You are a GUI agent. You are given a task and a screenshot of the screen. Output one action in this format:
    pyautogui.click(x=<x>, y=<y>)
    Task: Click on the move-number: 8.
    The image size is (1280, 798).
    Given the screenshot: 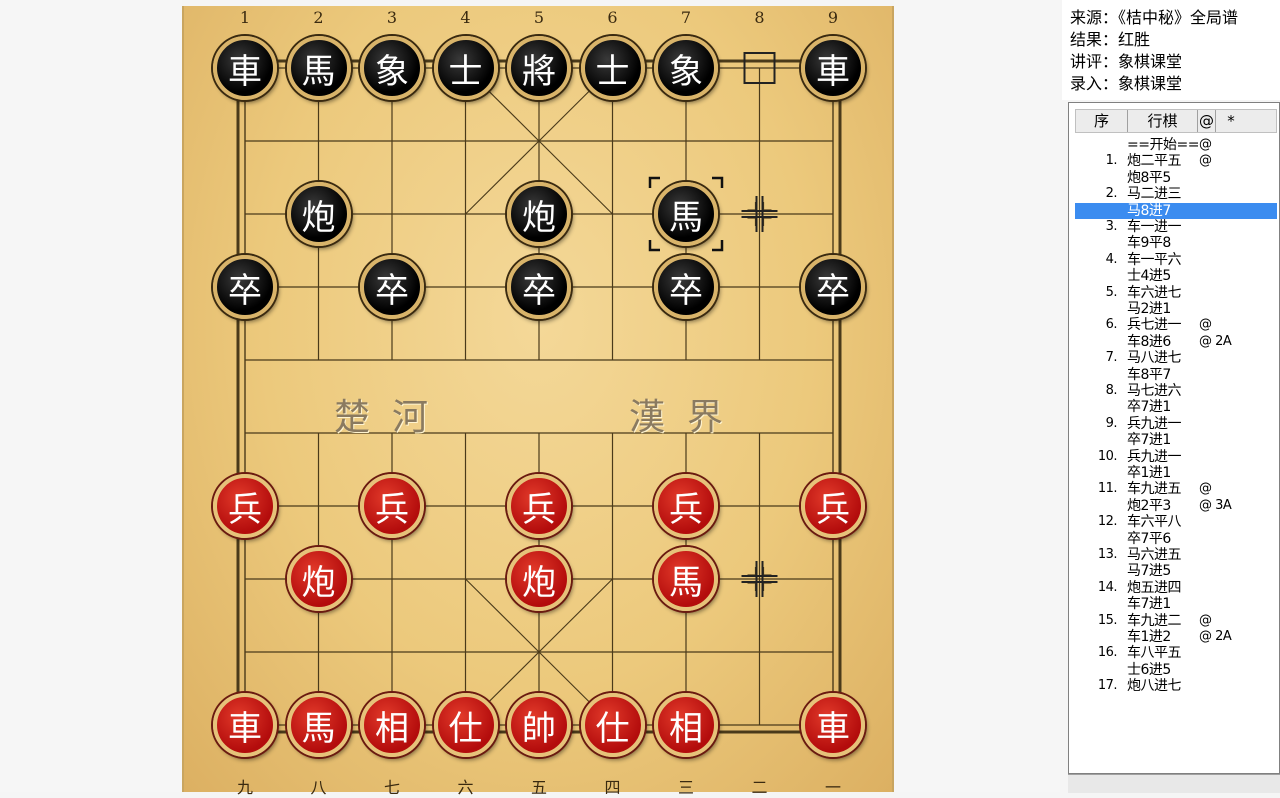 What is the action you would take?
    pyautogui.click(x=1111, y=390)
    